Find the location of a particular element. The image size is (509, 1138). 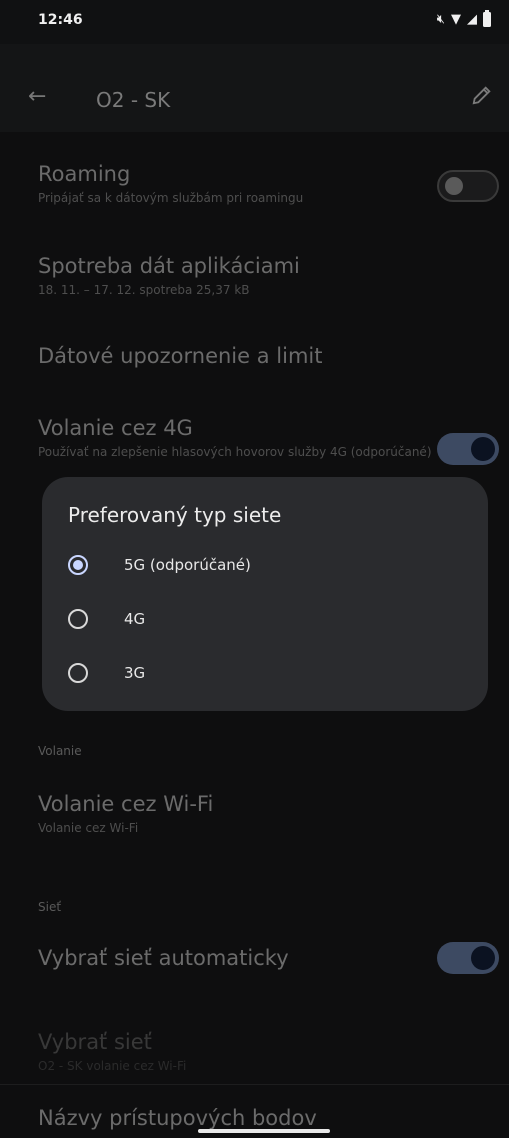

divider is located at coordinates (254, 1084).